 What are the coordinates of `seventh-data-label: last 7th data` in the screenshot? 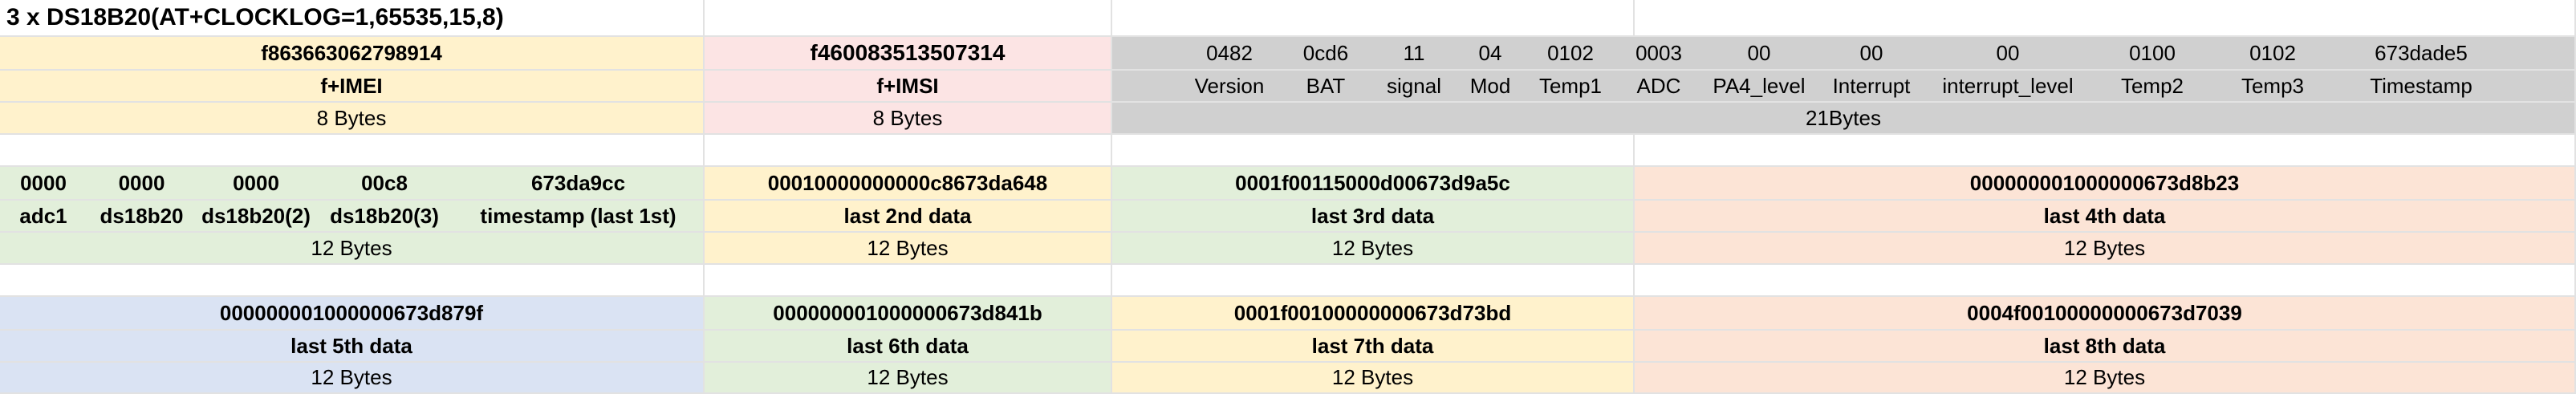 It's located at (1373, 347).